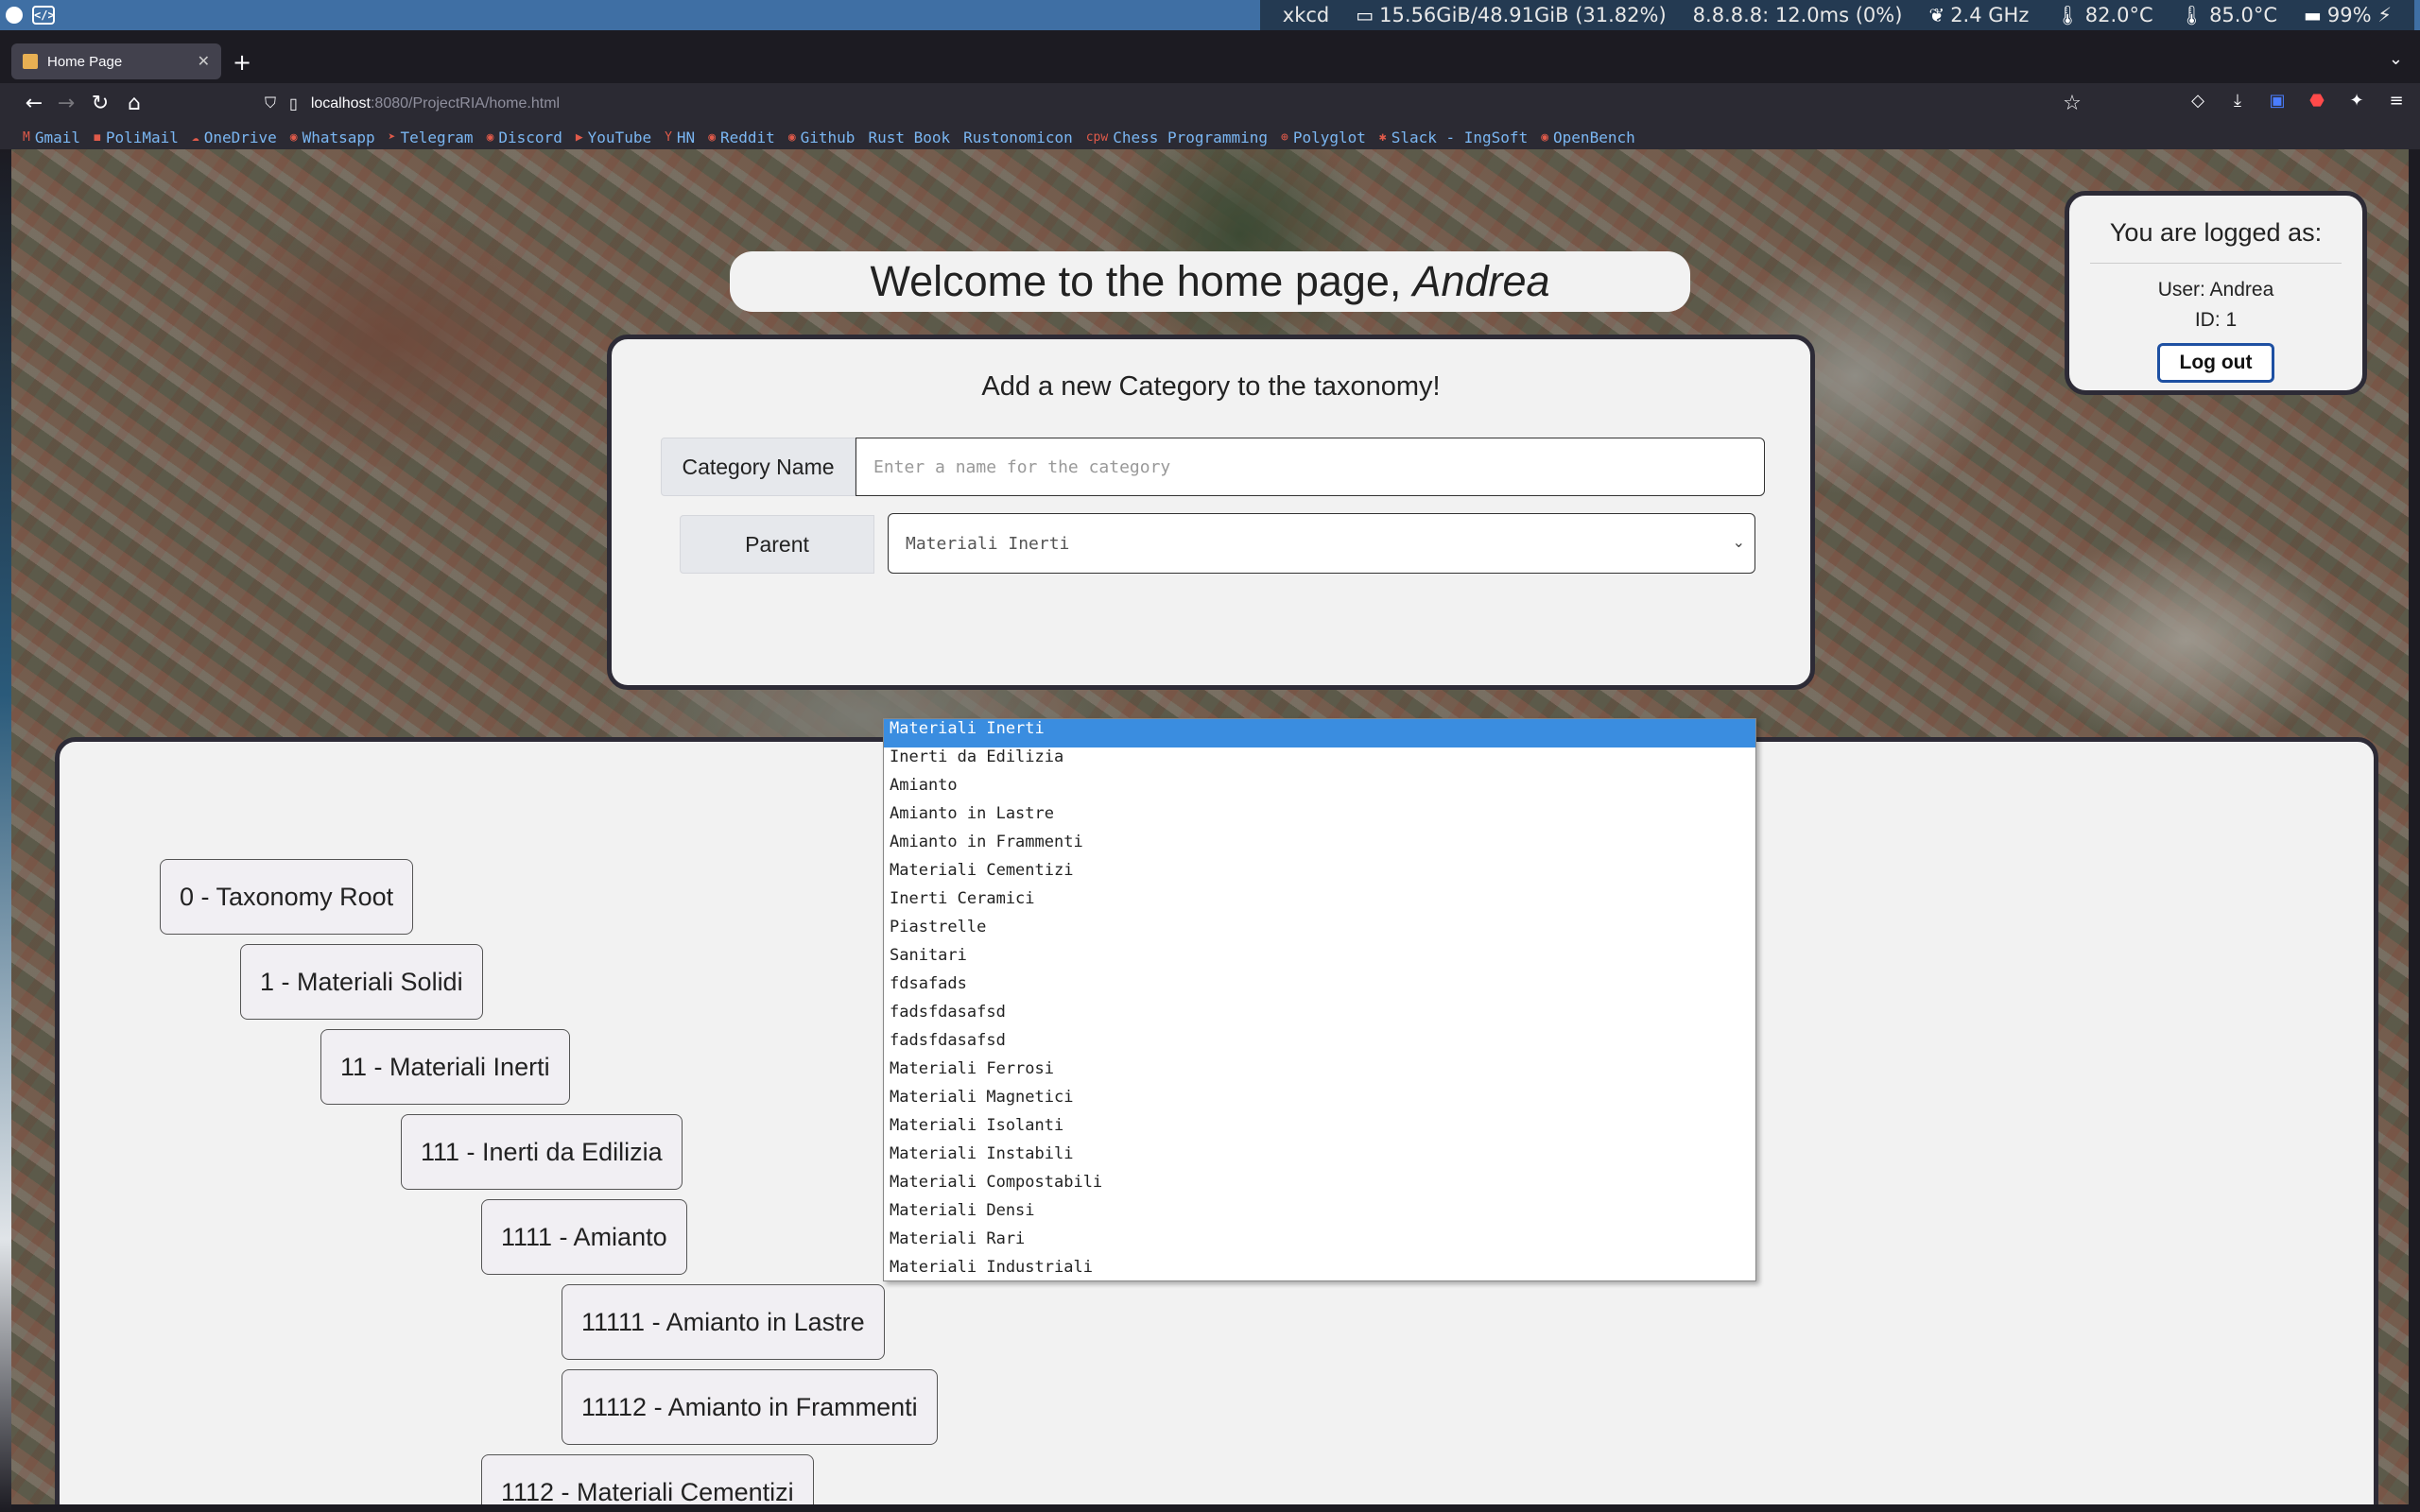  Describe the element at coordinates (1319, 875) in the screenshot. I see `dropdown-option: Materiali Cementizi` at that location.